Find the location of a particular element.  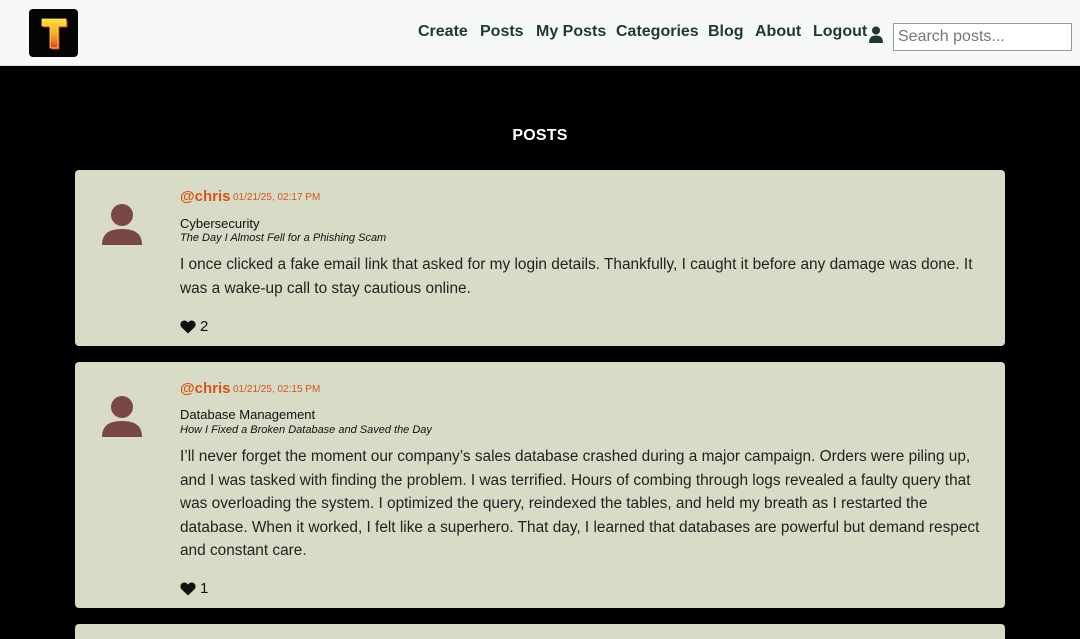

post-timestamp: 01/21/25, 02:17 PM is located at coordinates (277, 197).